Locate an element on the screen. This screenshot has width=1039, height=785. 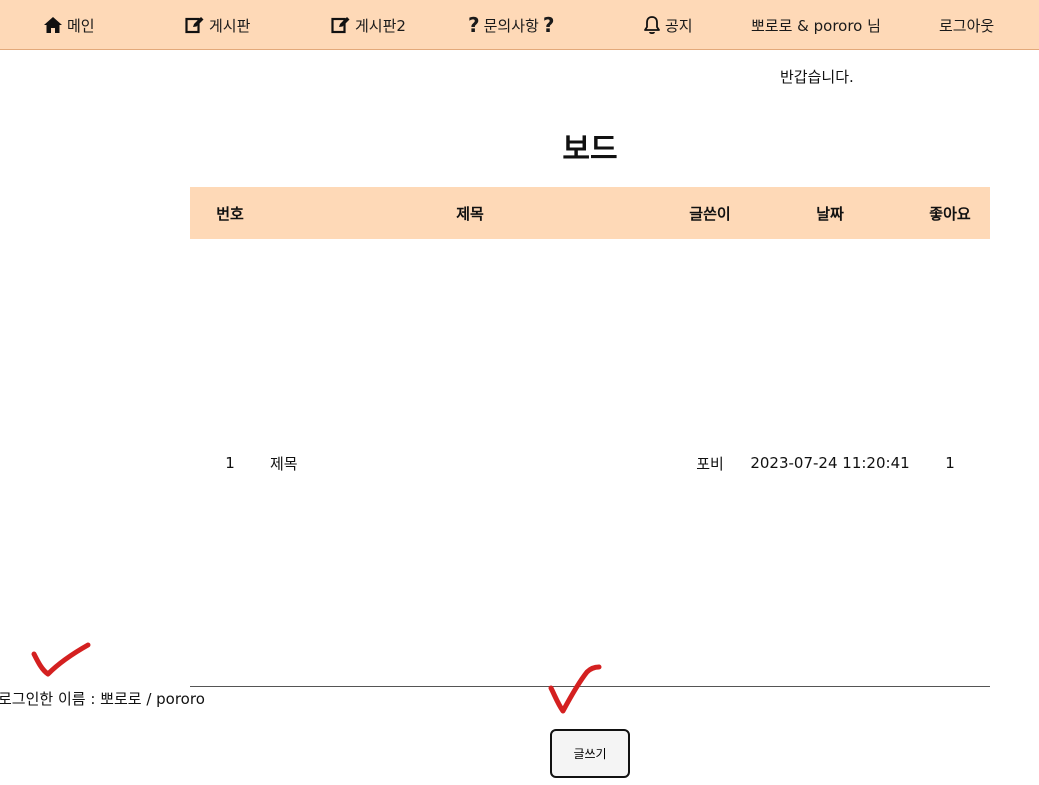
cell-date: 2023-07-24 11:20:41 is located at coordinates (830, 463).